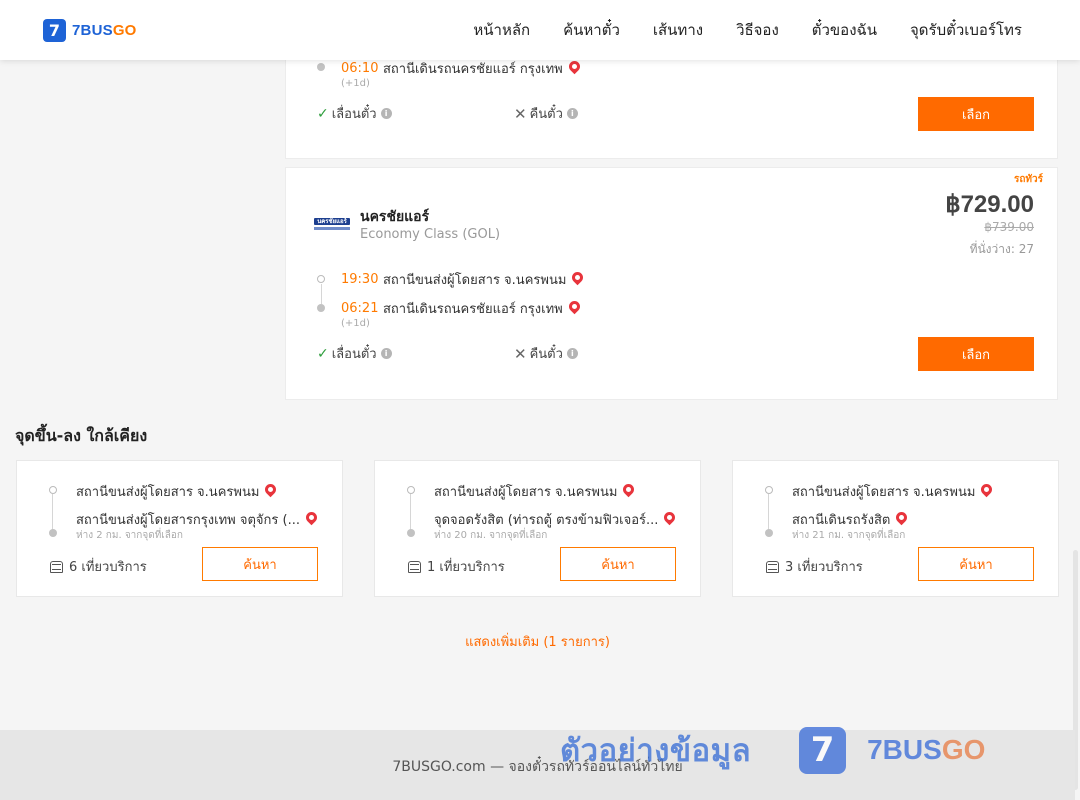  I want to click on arrival-stop: 06:10 สถานีเดินรถนครชัยแอร์ กรุงเทพ, so click(461, 68).